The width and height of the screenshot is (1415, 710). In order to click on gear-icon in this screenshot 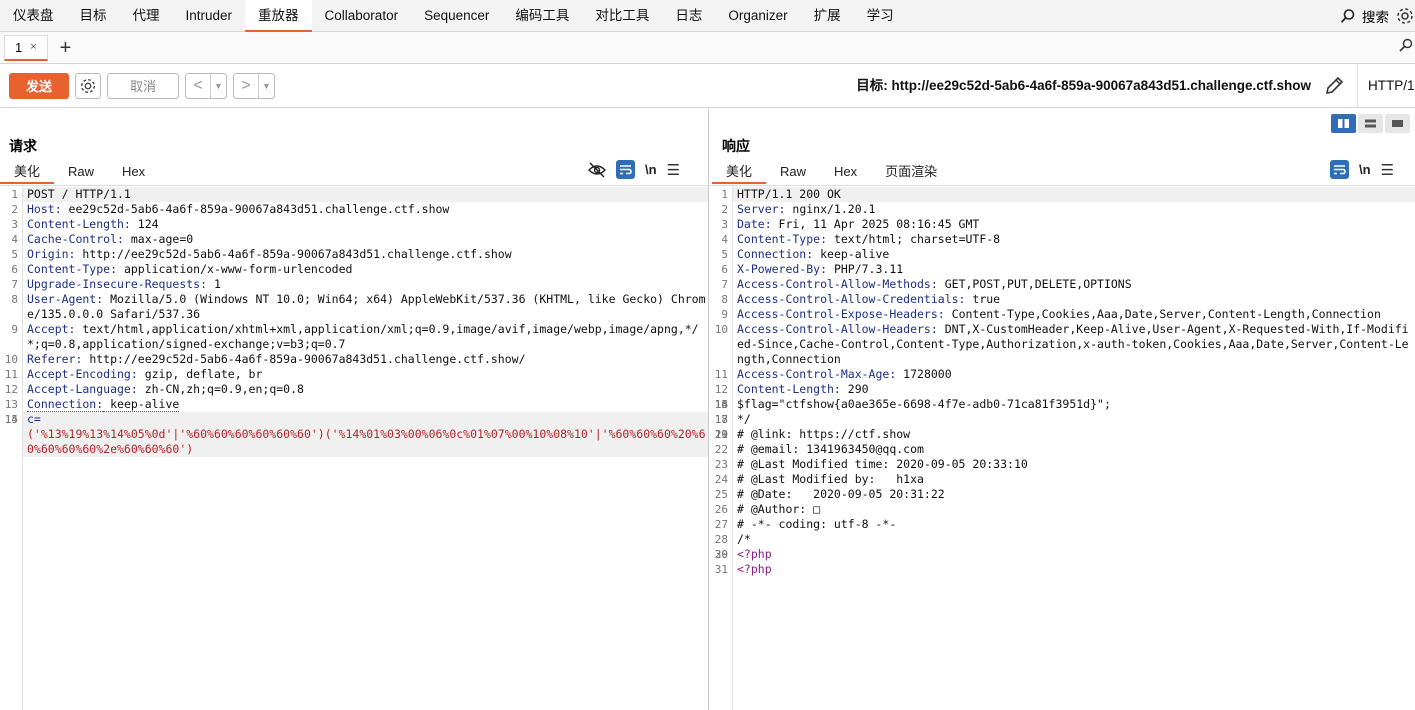, I will do `click(1405, 16)`.